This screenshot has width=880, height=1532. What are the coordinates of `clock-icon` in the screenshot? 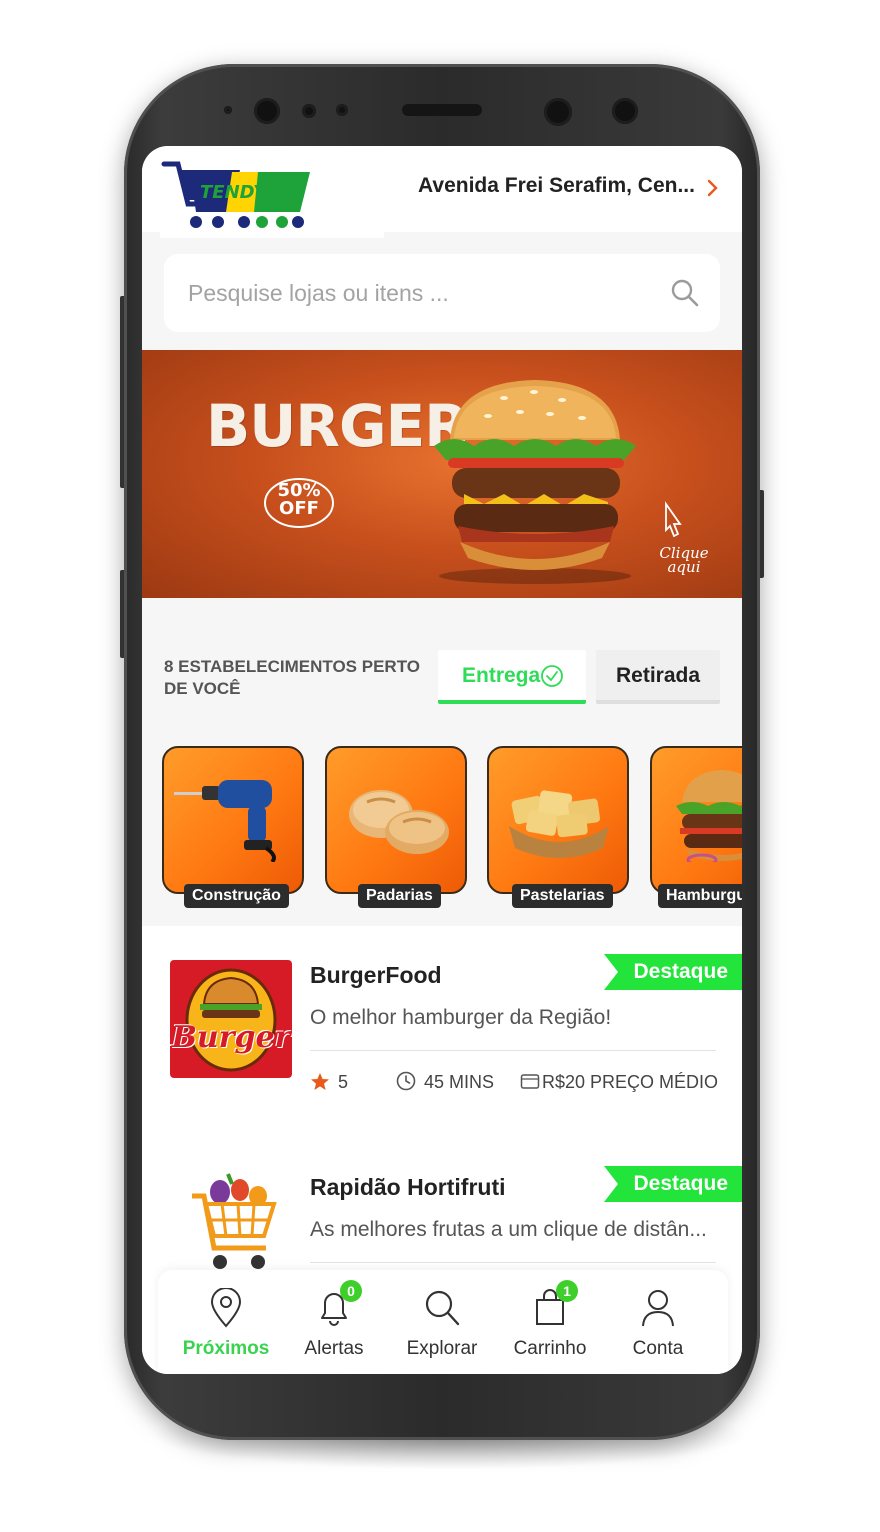 It's located at (406, 1081).